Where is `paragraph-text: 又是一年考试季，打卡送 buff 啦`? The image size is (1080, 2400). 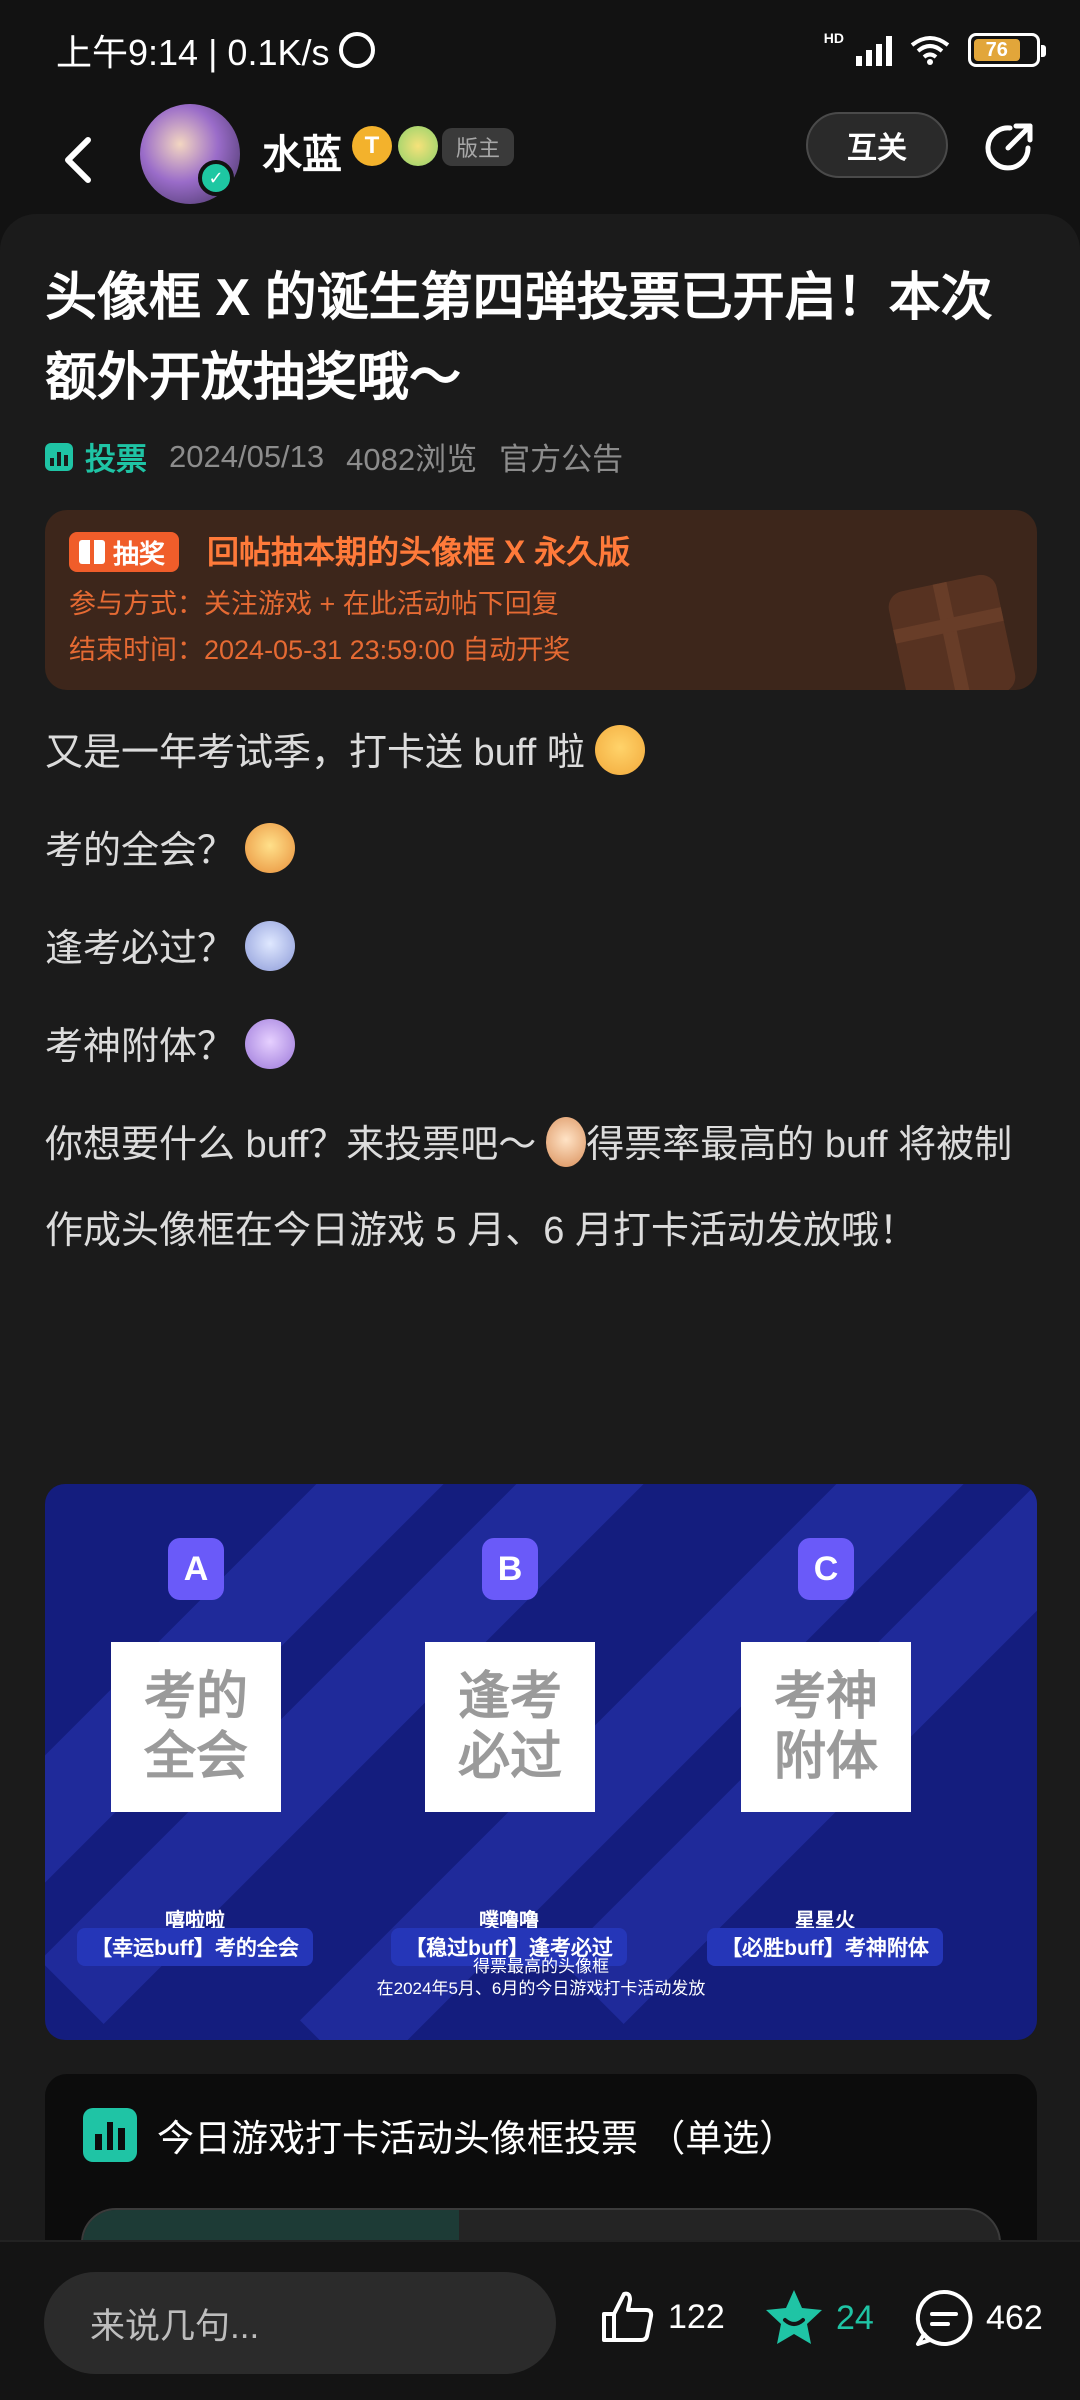 paragraph-text: 又是一年考试季，打卡送 buff 啦 is located at coordinates (315, 753).